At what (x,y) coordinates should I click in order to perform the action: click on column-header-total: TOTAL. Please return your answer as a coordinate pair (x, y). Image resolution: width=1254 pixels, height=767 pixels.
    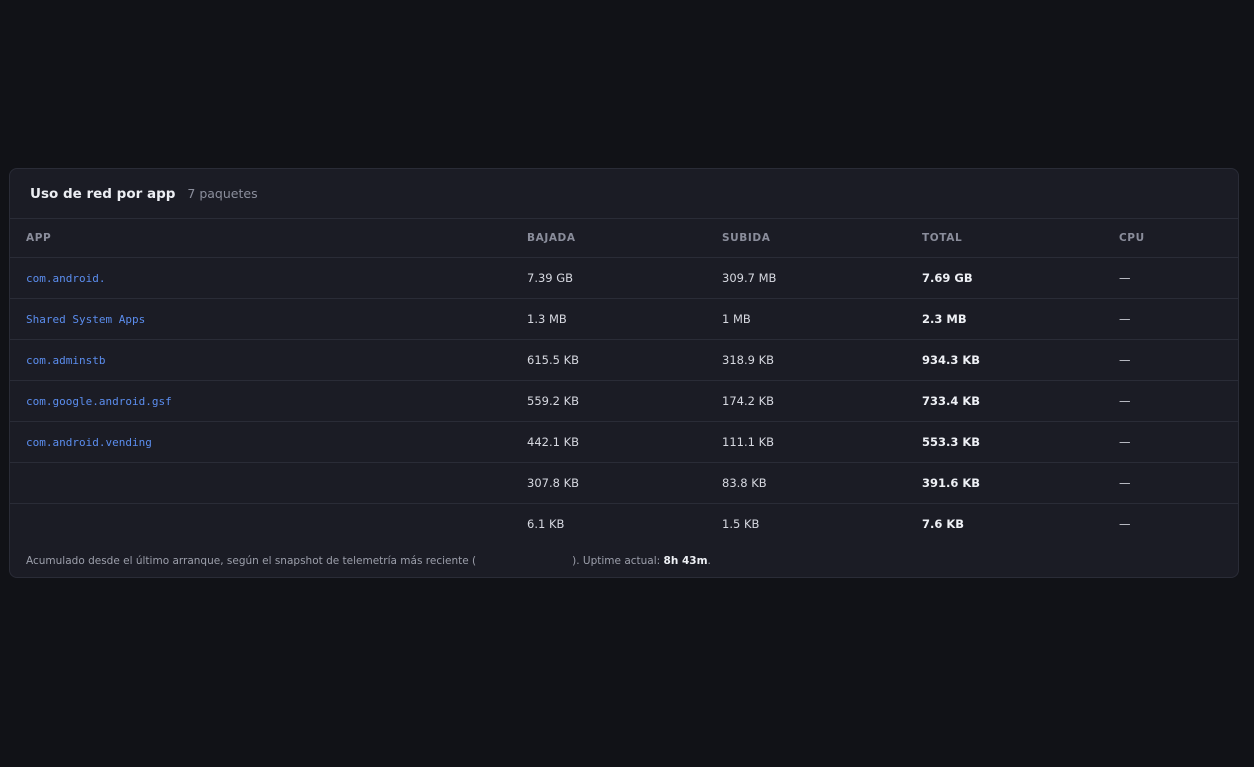
    Looking at the image, I should click on (1020, 238).